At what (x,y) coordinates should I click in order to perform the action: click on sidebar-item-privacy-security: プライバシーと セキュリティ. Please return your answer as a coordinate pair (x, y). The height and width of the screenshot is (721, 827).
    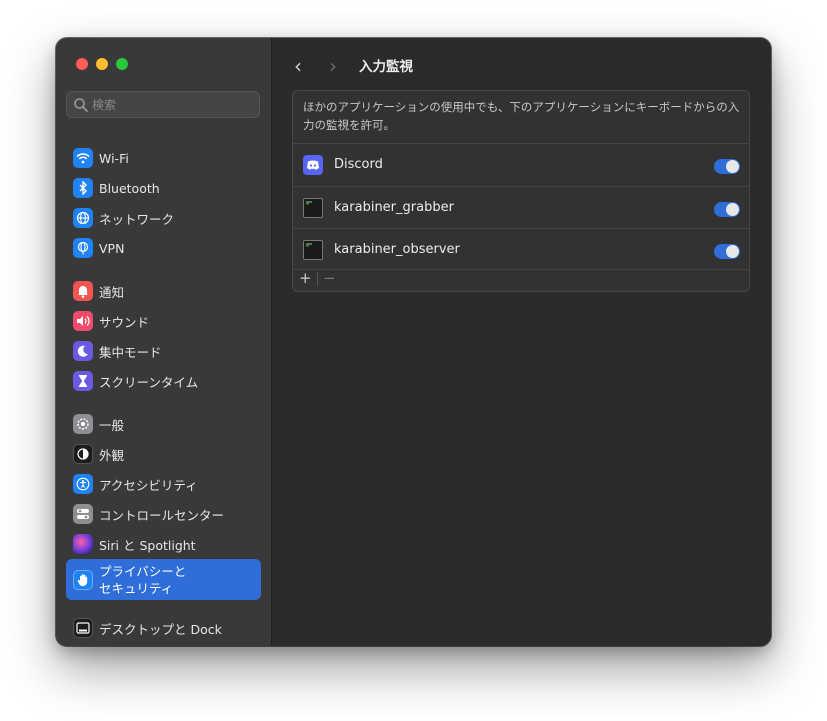
    Looking at the image, I should click on (163, 579).